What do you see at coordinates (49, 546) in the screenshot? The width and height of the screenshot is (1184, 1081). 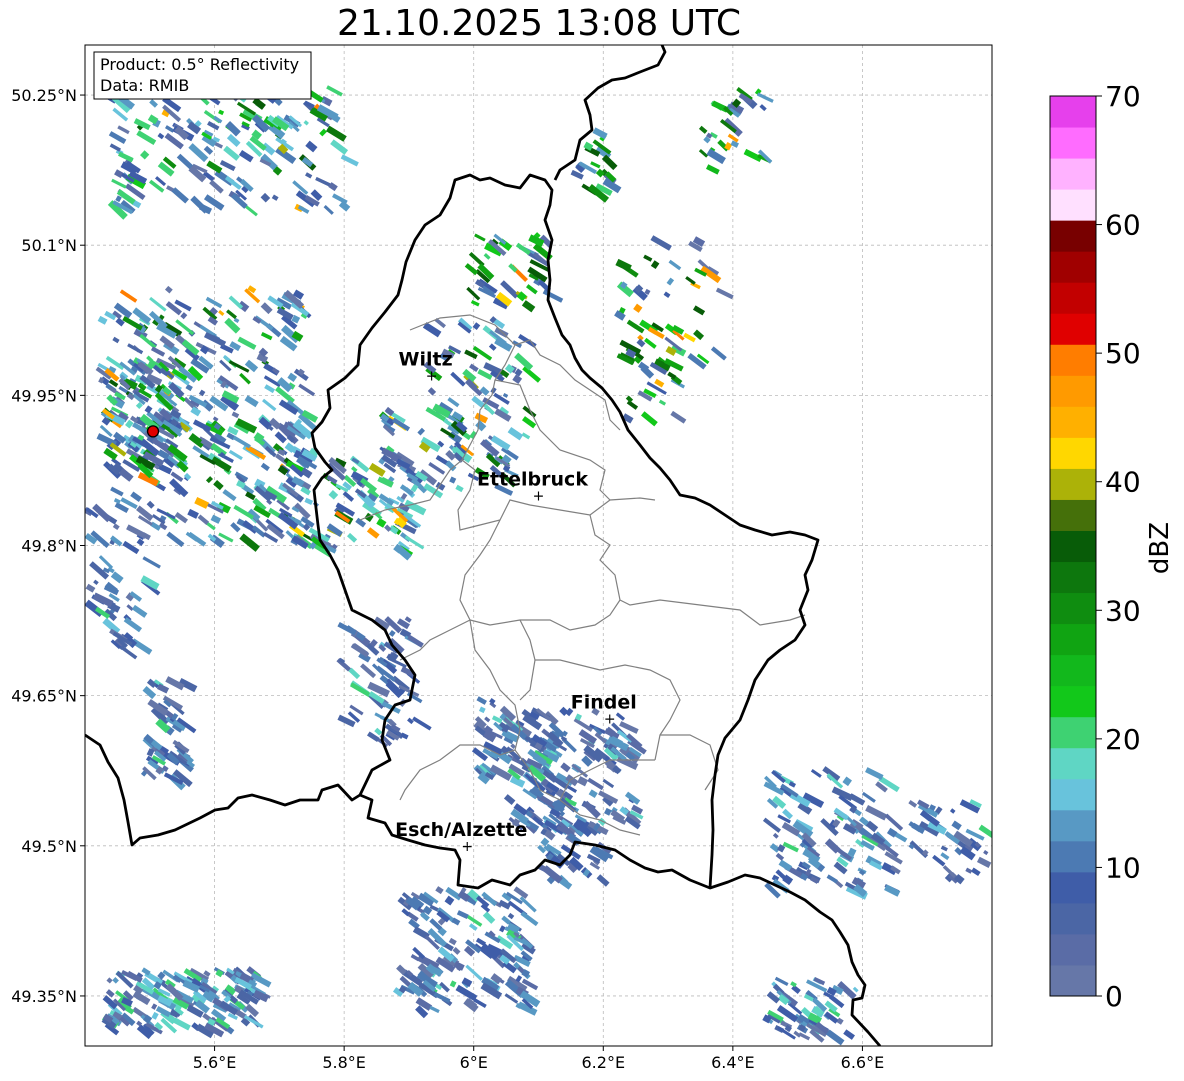 I see `lat-tick-label: 49.8°N` at bounding box center [49, 546].